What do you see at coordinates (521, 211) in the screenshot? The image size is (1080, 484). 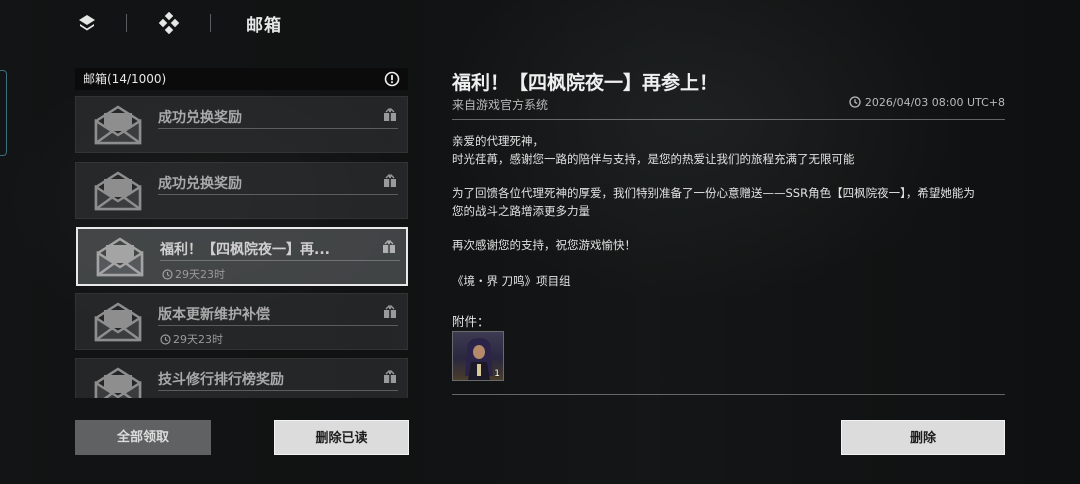 I see `mail-body-line: 您的战斗之路增添更多力量` at bounding box center [521, 211].